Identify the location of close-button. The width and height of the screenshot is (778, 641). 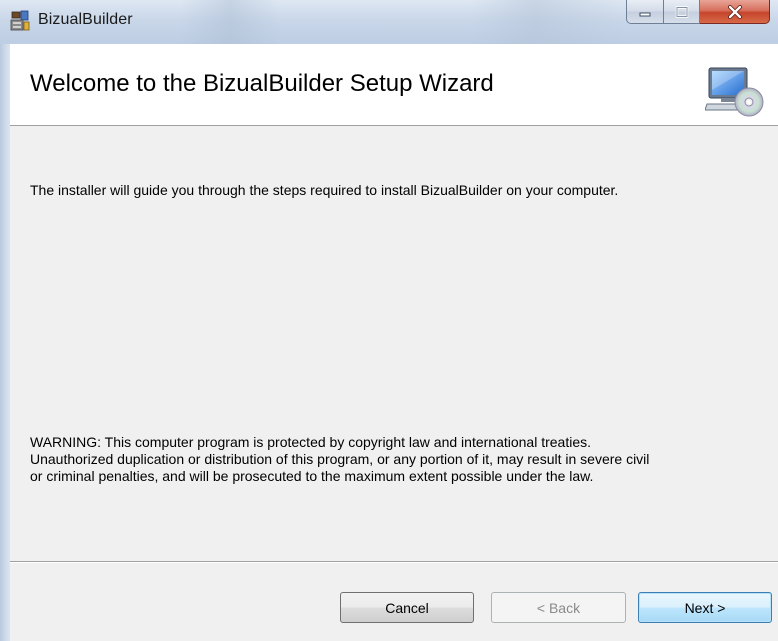
(735, 12).